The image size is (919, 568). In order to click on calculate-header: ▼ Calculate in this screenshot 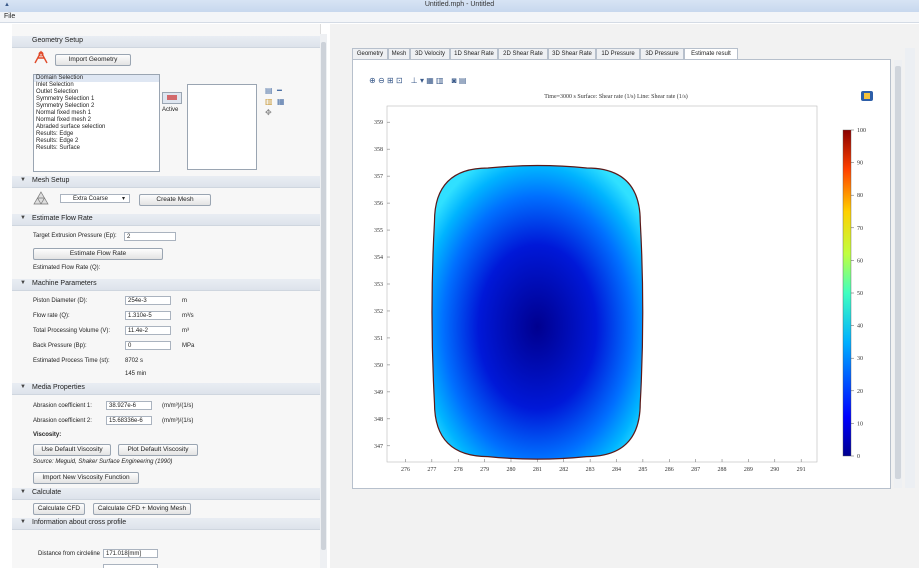, I will do `click(166, 494)`.